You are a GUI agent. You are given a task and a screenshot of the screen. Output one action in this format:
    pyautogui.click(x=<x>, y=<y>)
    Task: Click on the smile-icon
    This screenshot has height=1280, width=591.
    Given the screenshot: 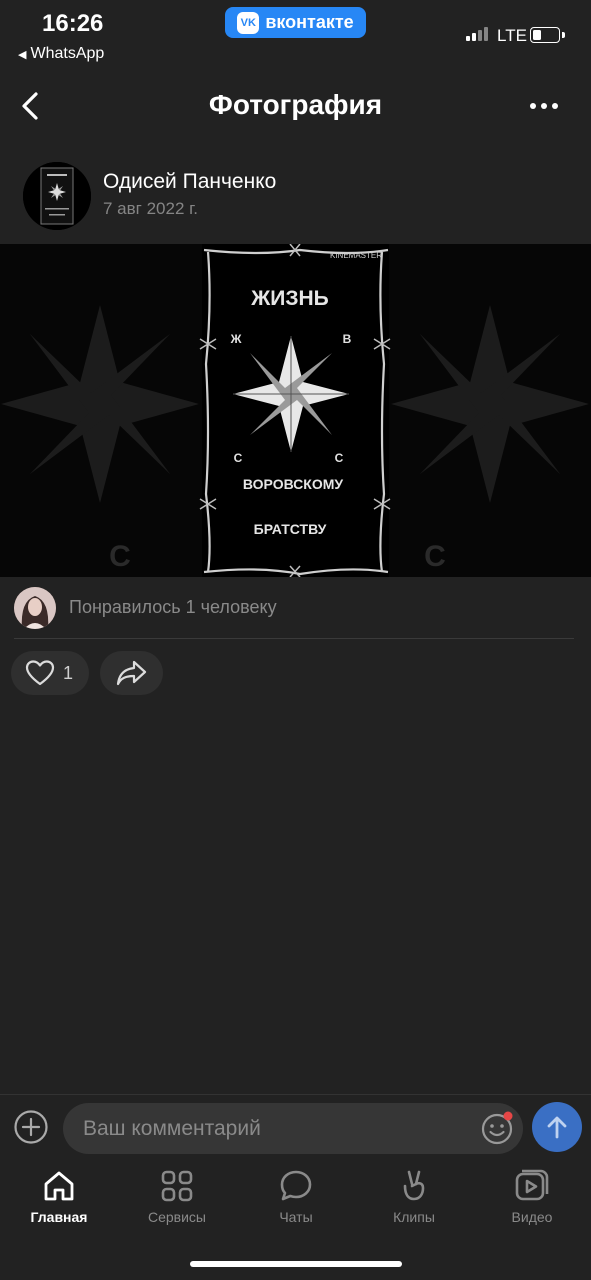 What is the action you would take?
    pyautogui.click(x=497, y=1128)
    